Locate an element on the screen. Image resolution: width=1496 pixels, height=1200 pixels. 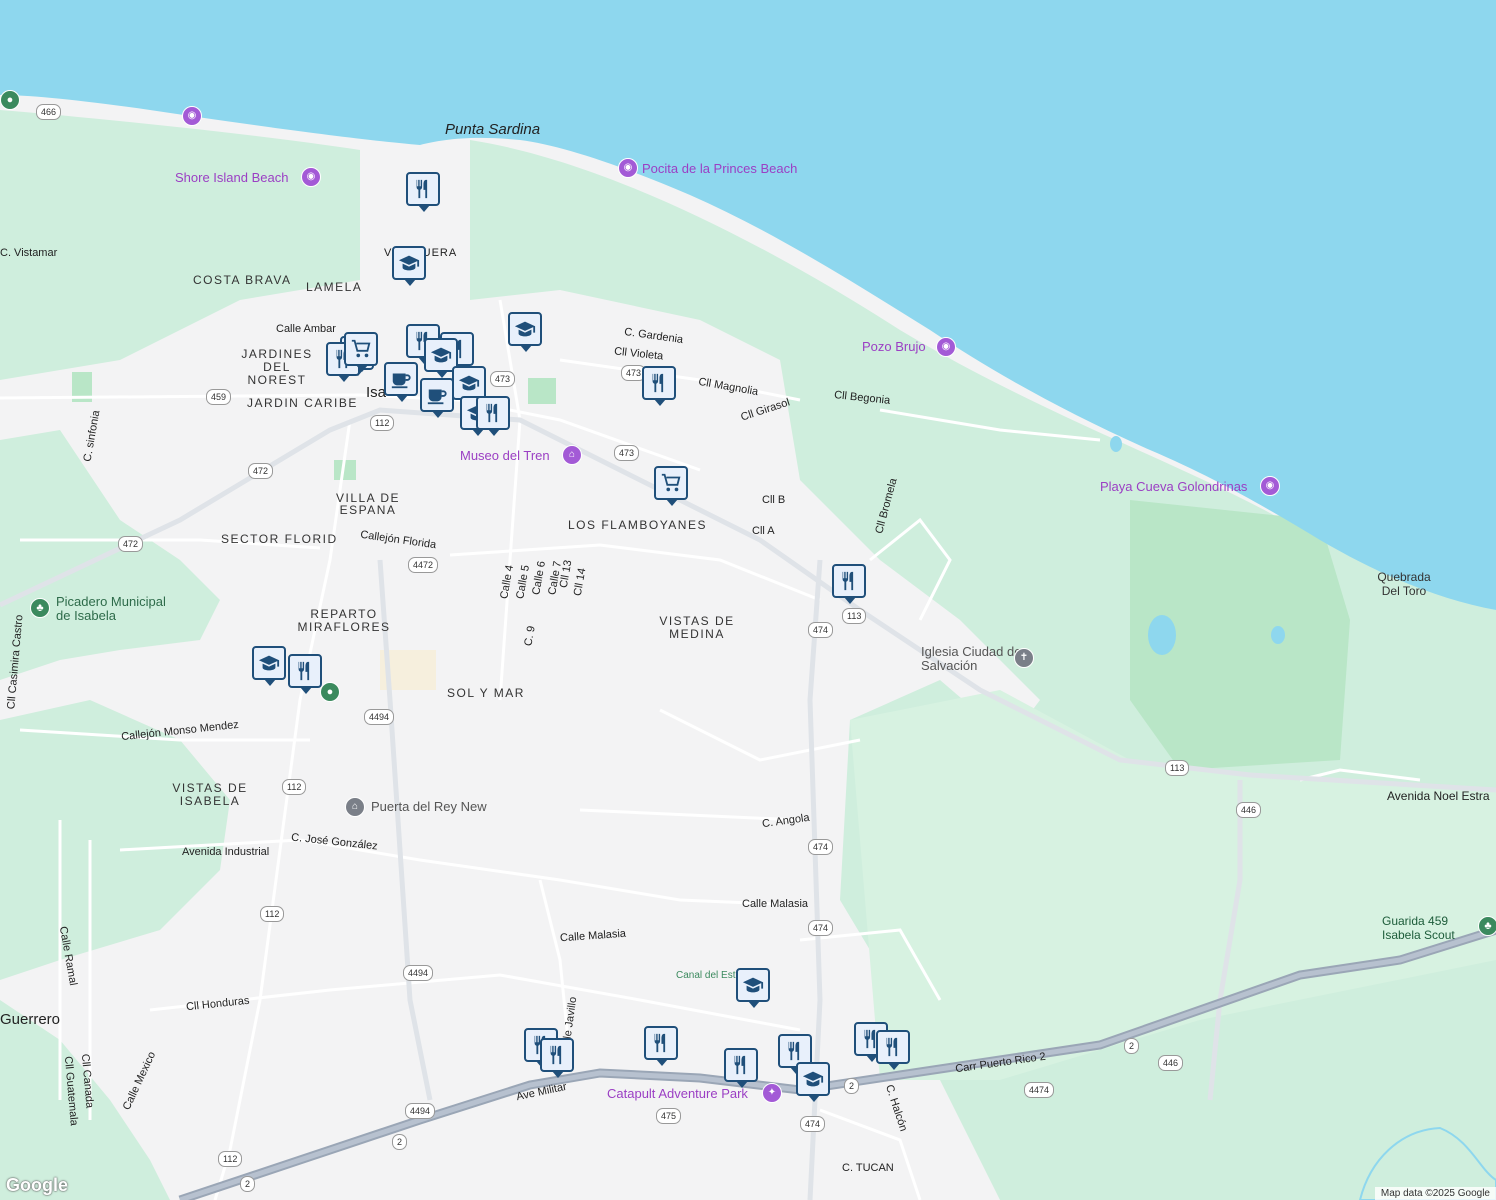
street-label: Cll B is located at coordinates (774, 500).